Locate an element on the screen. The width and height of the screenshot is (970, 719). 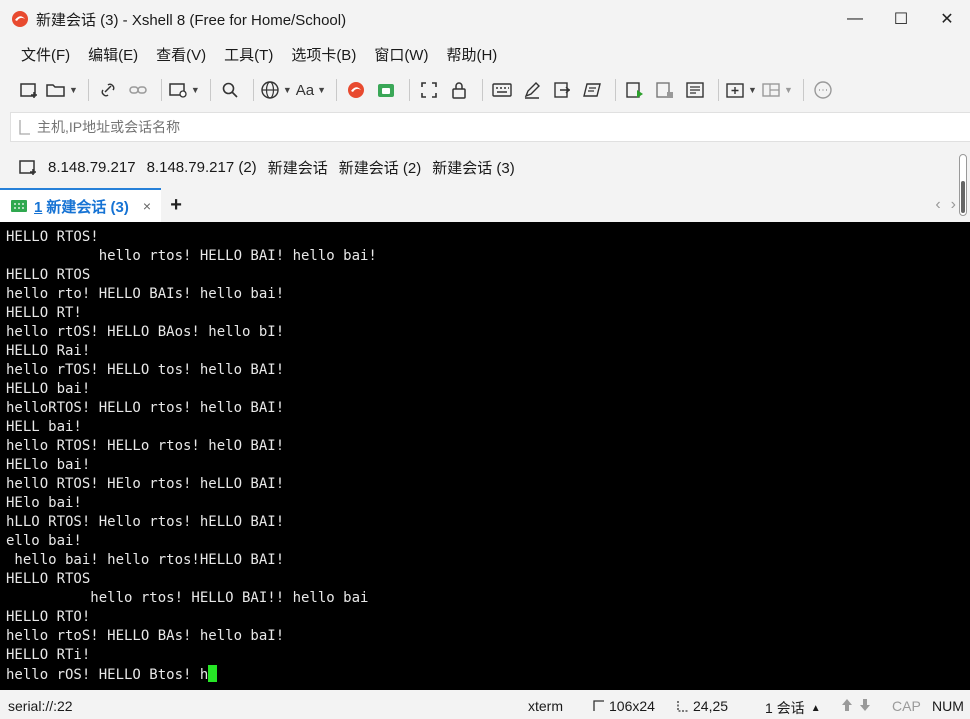
disconnect-button is located at coordinates (138, 90).